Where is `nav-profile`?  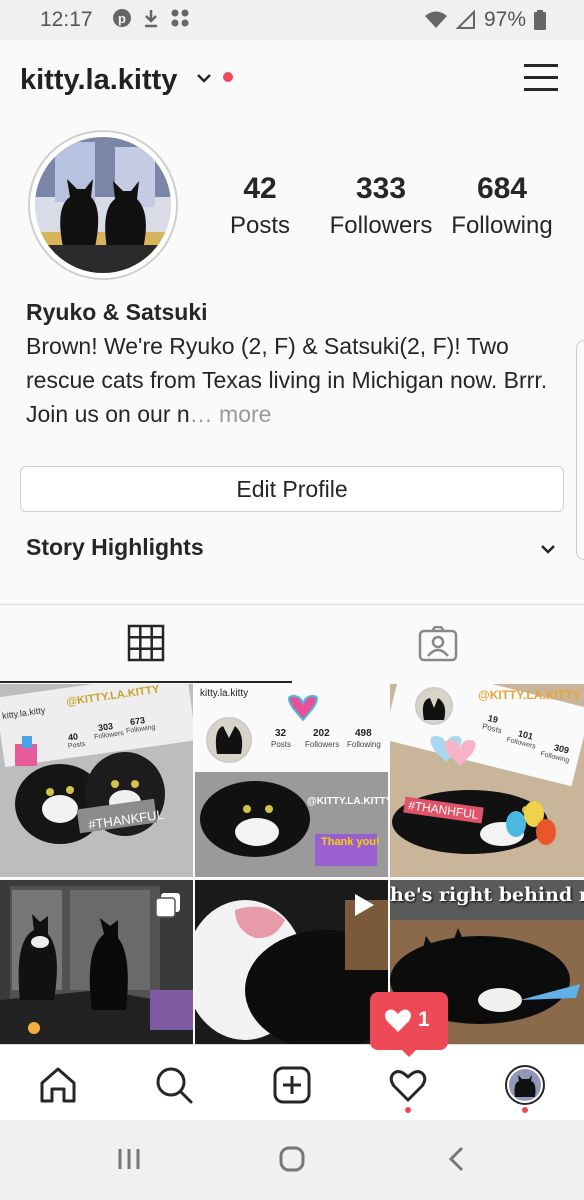 nav-profile is located at coordinates (525, 1085).